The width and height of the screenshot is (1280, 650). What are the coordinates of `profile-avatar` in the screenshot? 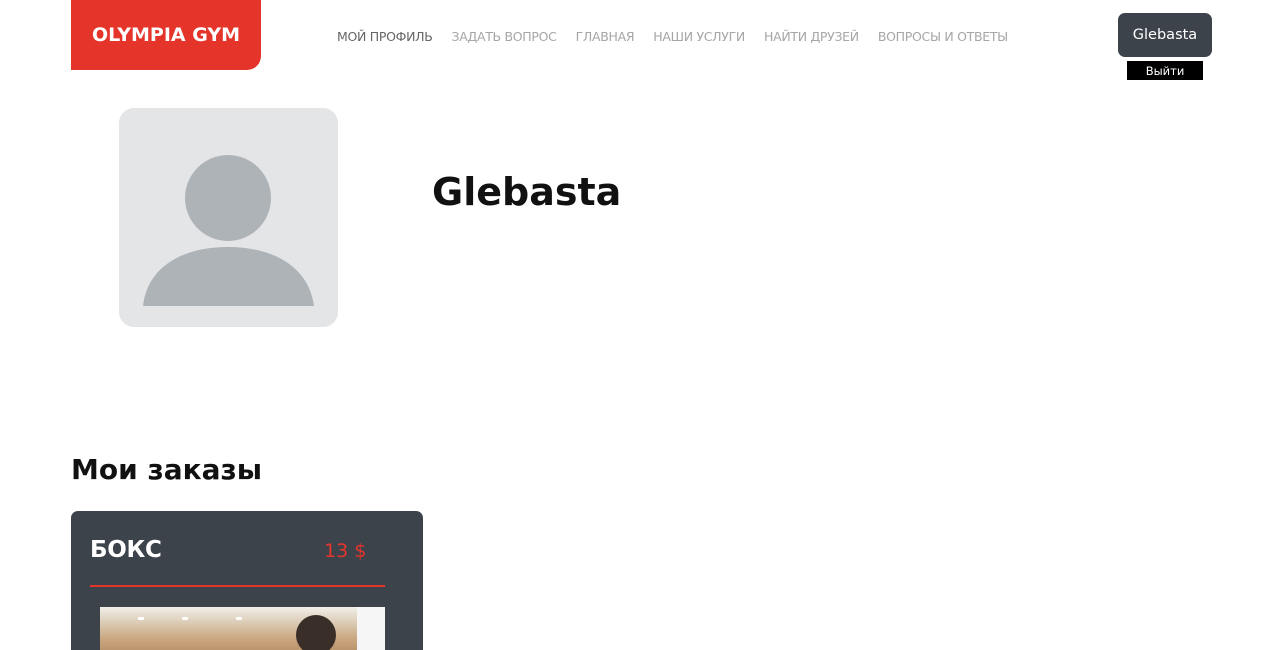 It's located at (228, 217).